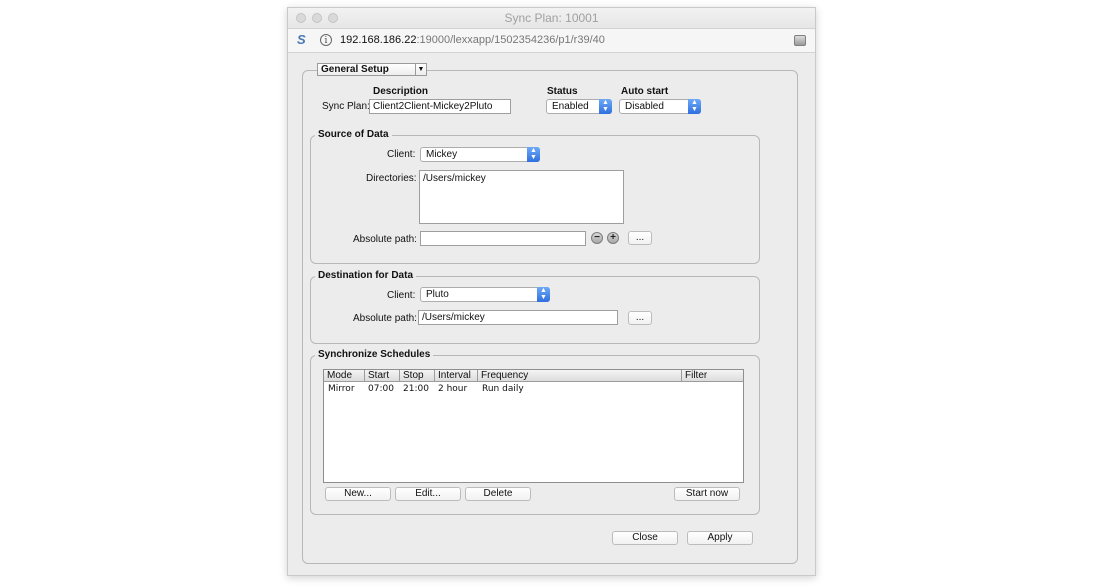 The width and height of the screenshot is (1100, 587). Describe the element at coordinates (420, 69) in the screenshot. I see `dropdown-arrow-icon: ▼` at that location.